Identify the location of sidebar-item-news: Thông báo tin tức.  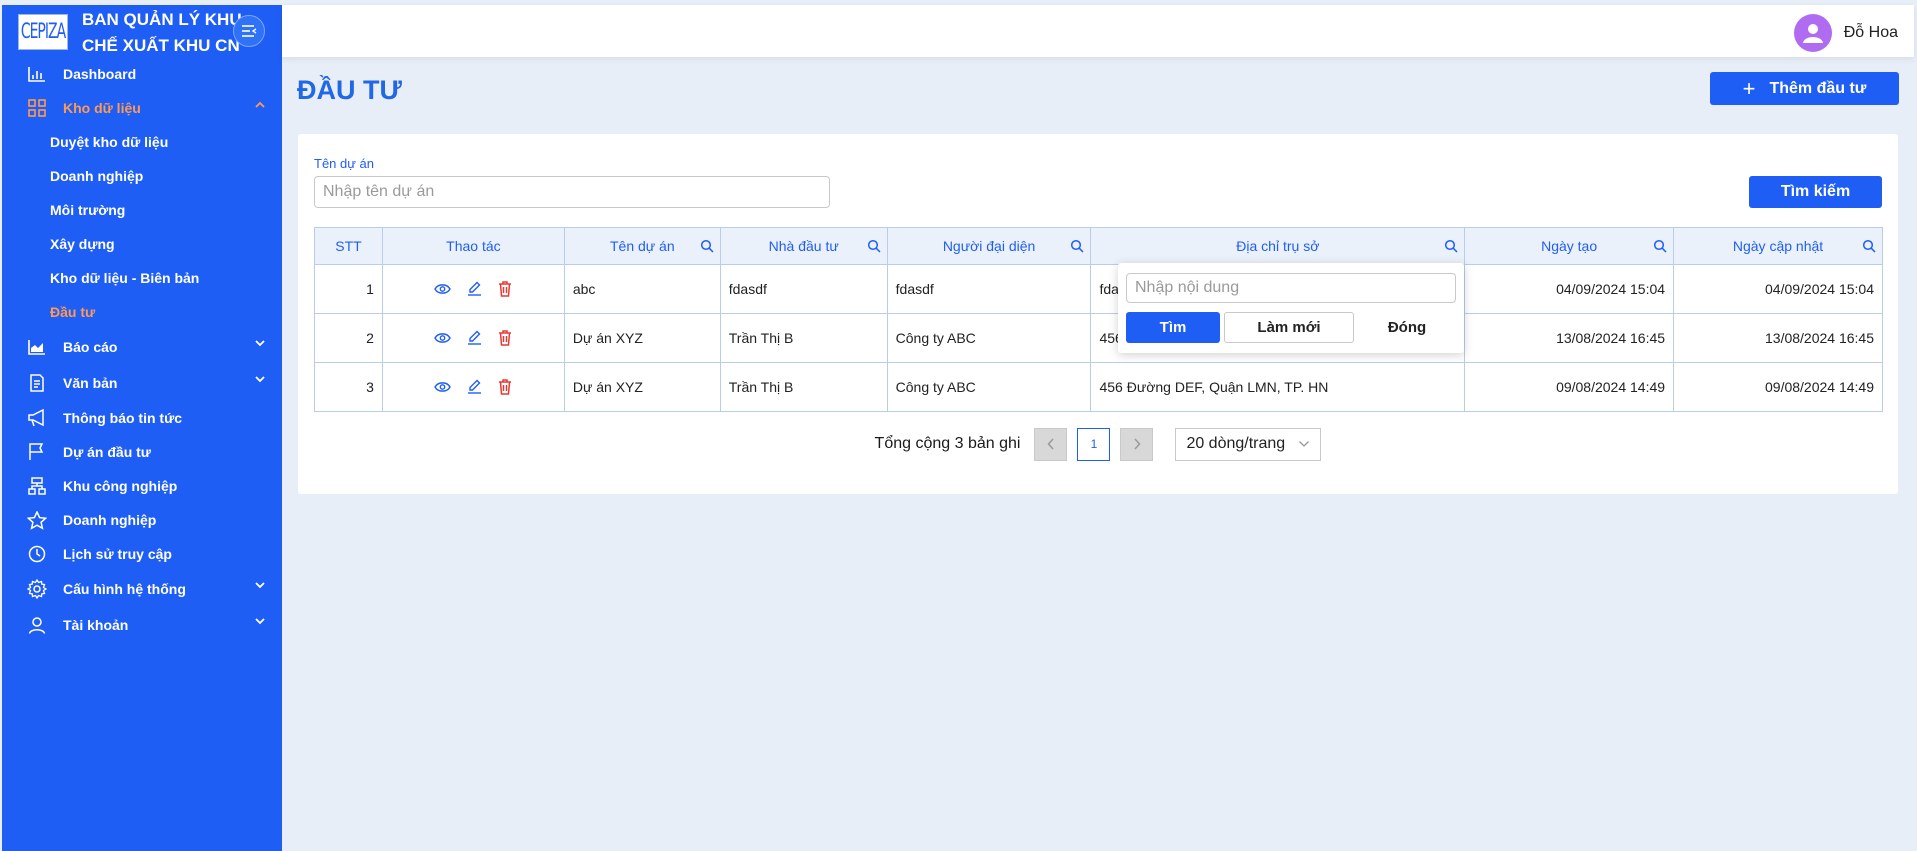
(142, 418).